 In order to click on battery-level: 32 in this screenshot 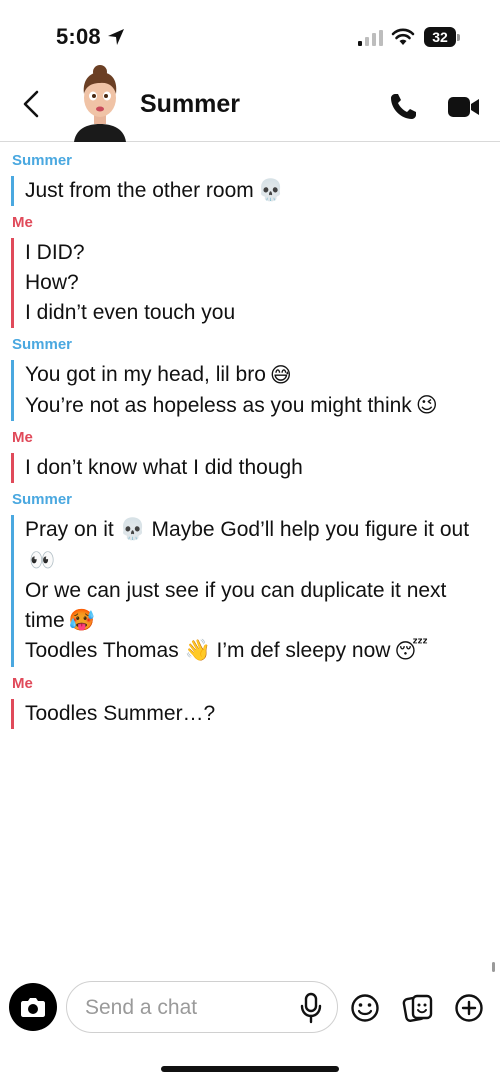, I will do `click(440, 37)`.